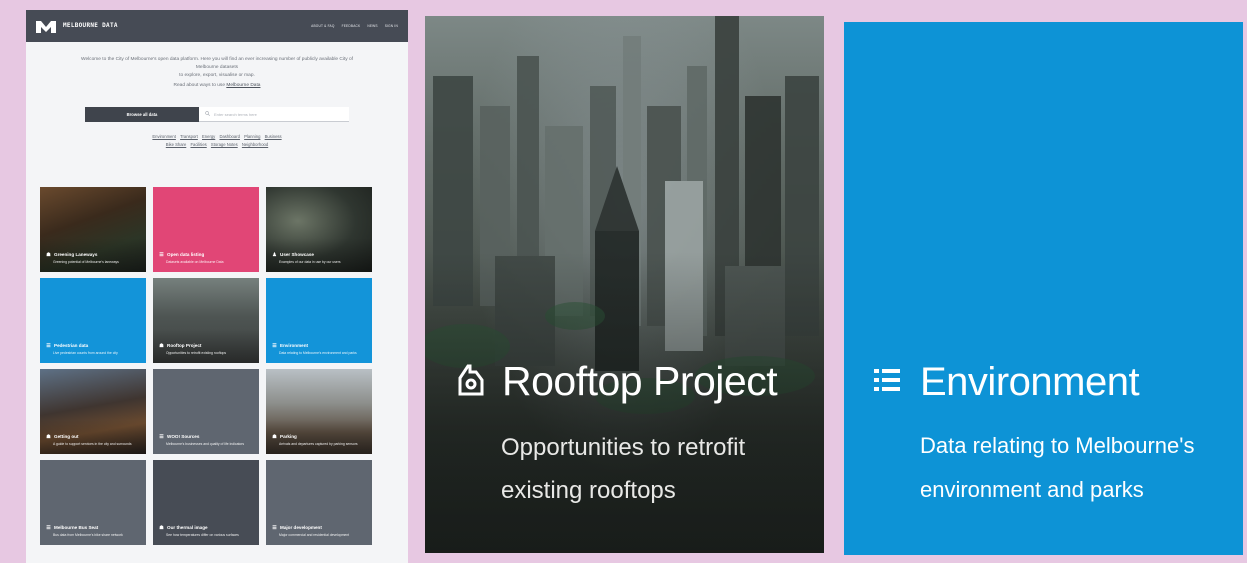  I want to click on browse-all-data-button: Browse all data, so click(142, 114).